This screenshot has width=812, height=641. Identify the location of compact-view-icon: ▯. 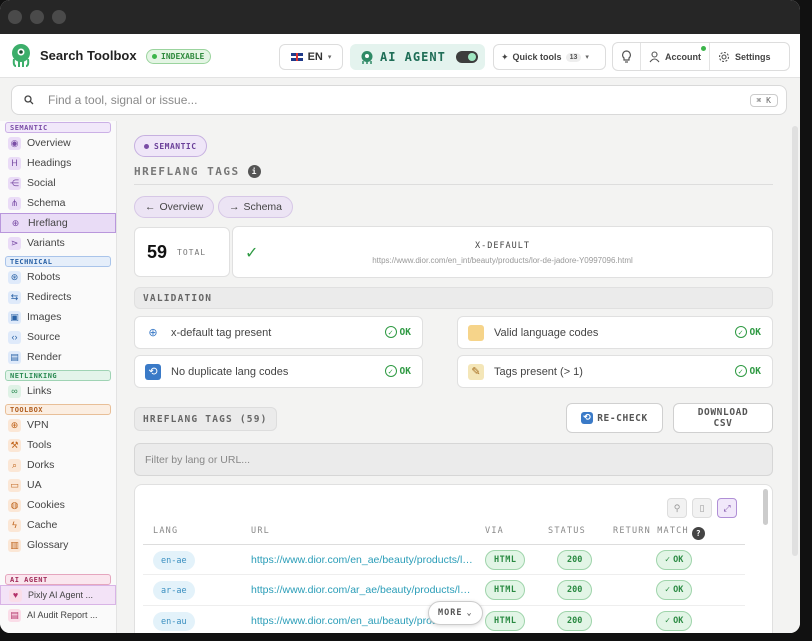
(702, 508).